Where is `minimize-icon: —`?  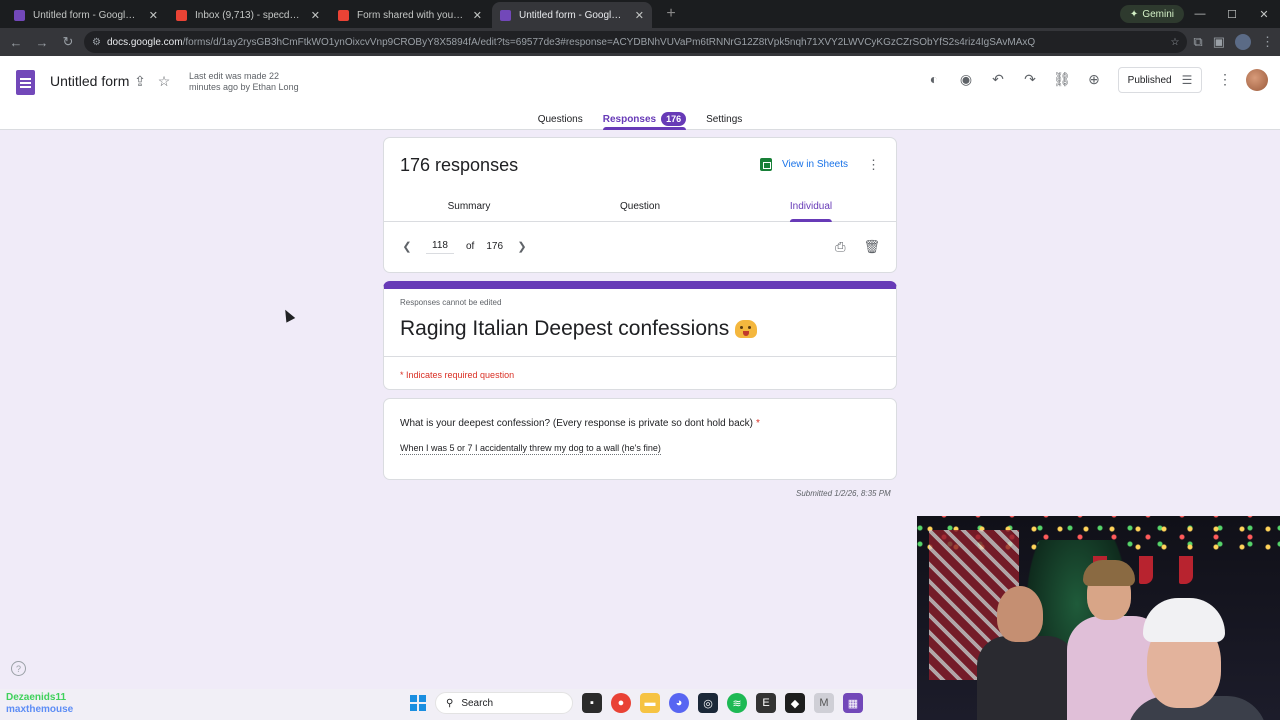 minimize-icon: — is located at coordinates (1200, 14).